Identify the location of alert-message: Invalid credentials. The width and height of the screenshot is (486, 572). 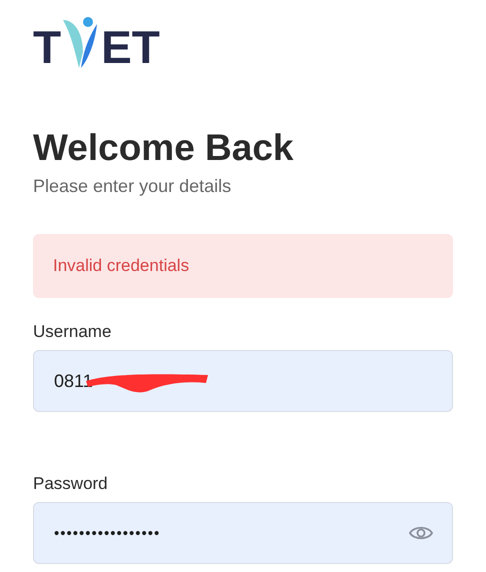
(121, 266).